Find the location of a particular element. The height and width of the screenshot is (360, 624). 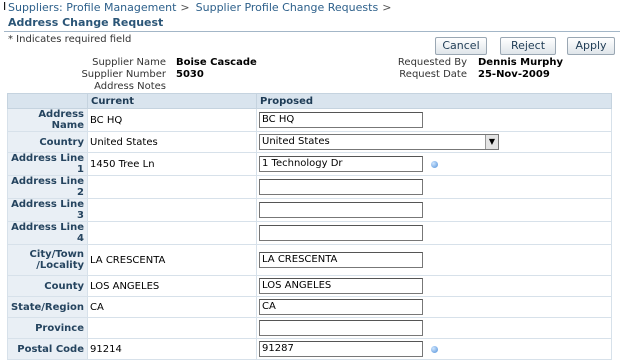

title-divider is located at coordinates (312, 31).